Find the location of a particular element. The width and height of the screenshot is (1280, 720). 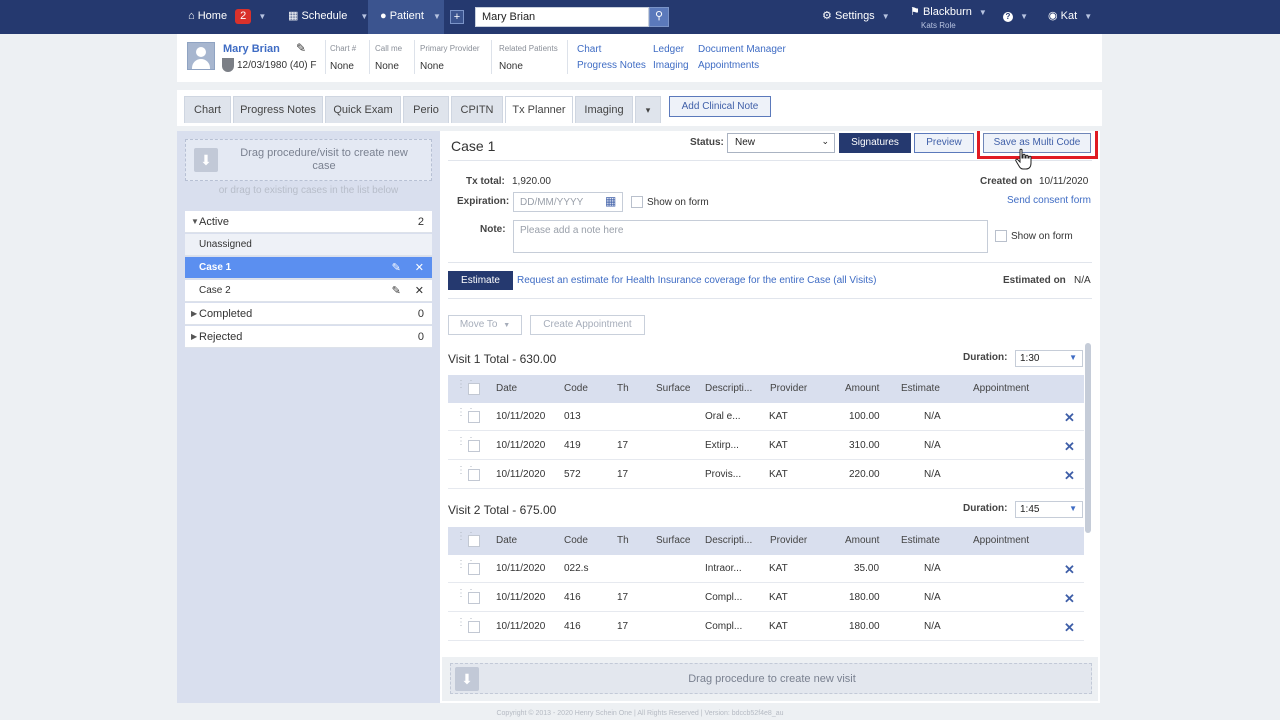

tab-cpitn: CPITN is located at coordinates (477, 109).